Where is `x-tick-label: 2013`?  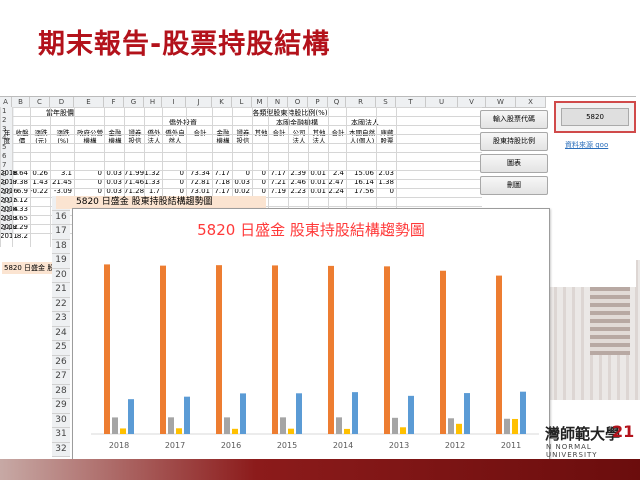
x-tick-label: 2013 is located at coordinates (399, 445).